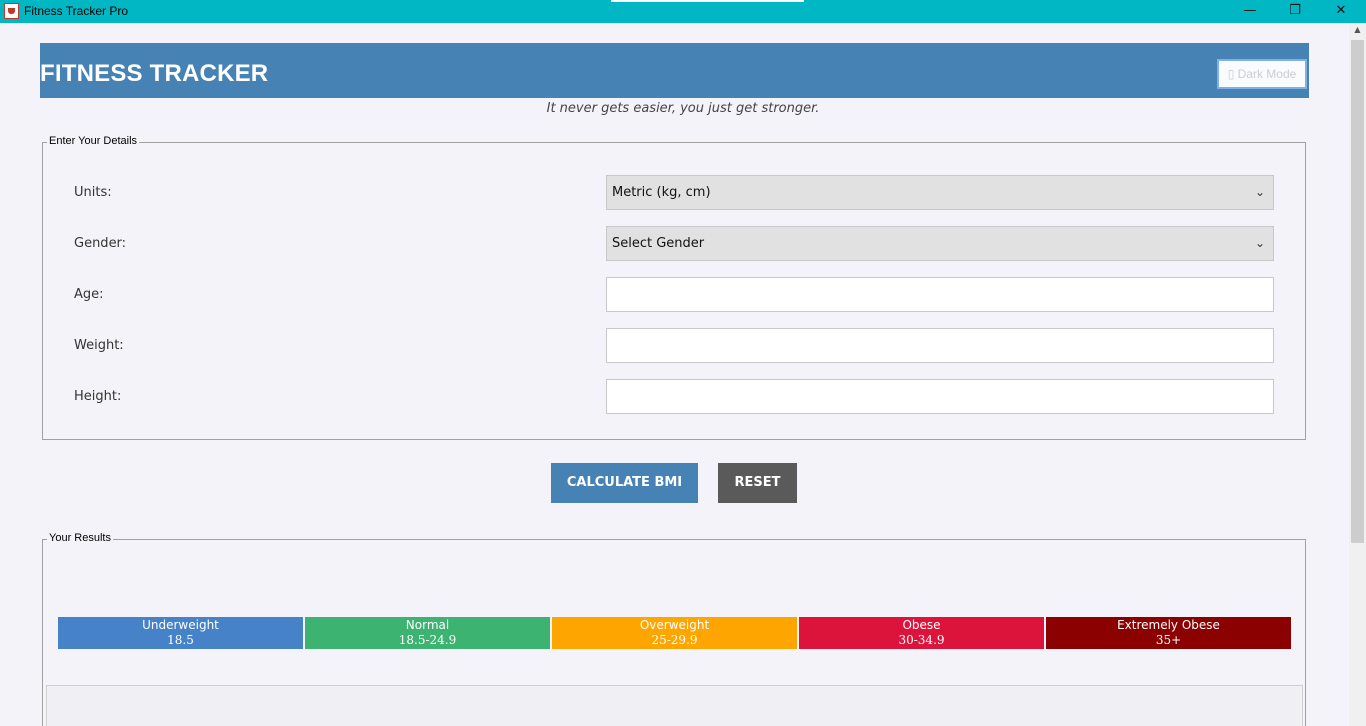 The width and height of the screenshot is (1366, 726). I want to click on java-app-icon, so click(11, 11).